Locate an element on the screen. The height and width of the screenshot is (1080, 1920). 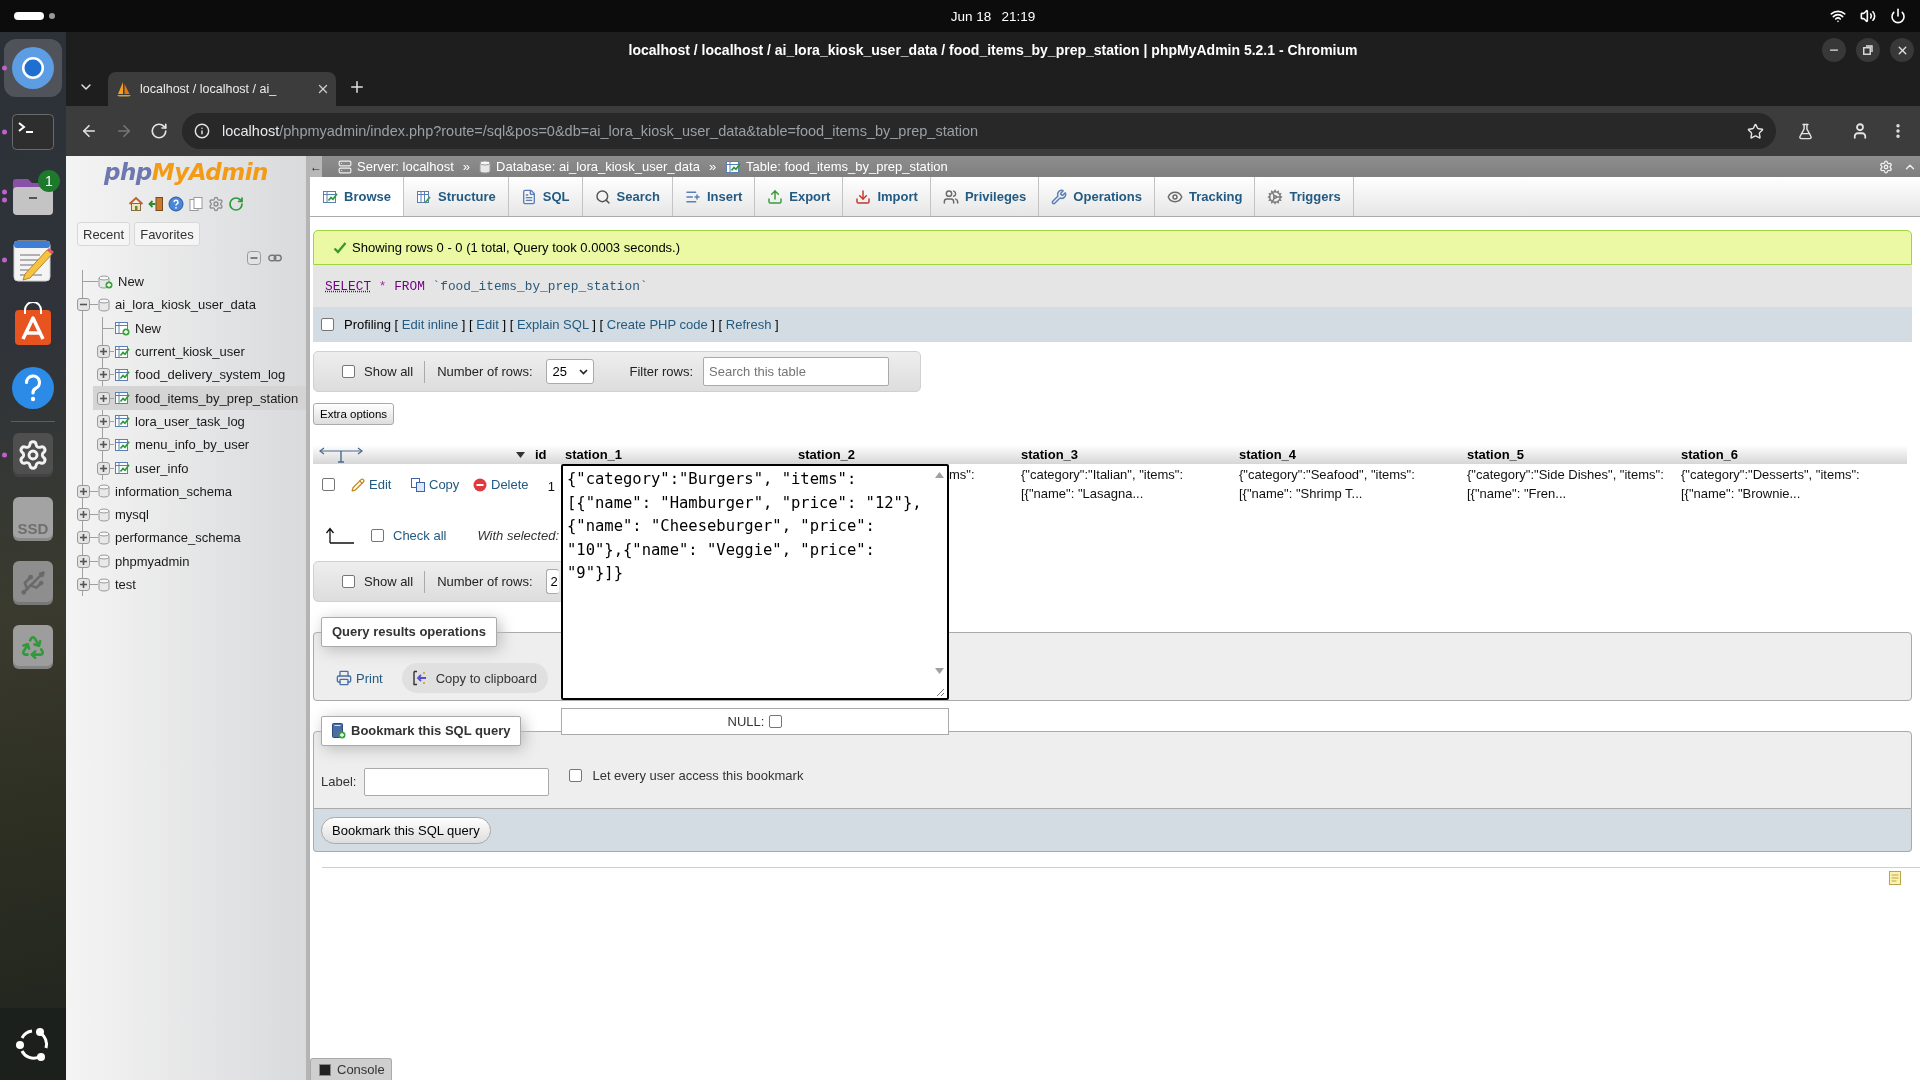
text-editor-icon is located at coordinates (33, 260).